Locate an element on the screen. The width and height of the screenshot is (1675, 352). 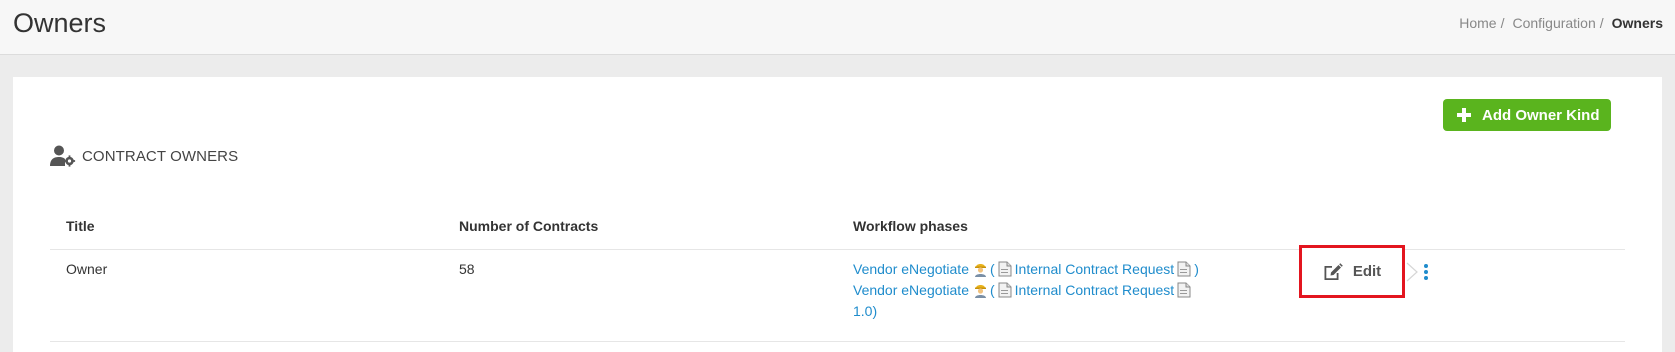
breadcrumb-current: Owners is located at coordinates (1637, 23).